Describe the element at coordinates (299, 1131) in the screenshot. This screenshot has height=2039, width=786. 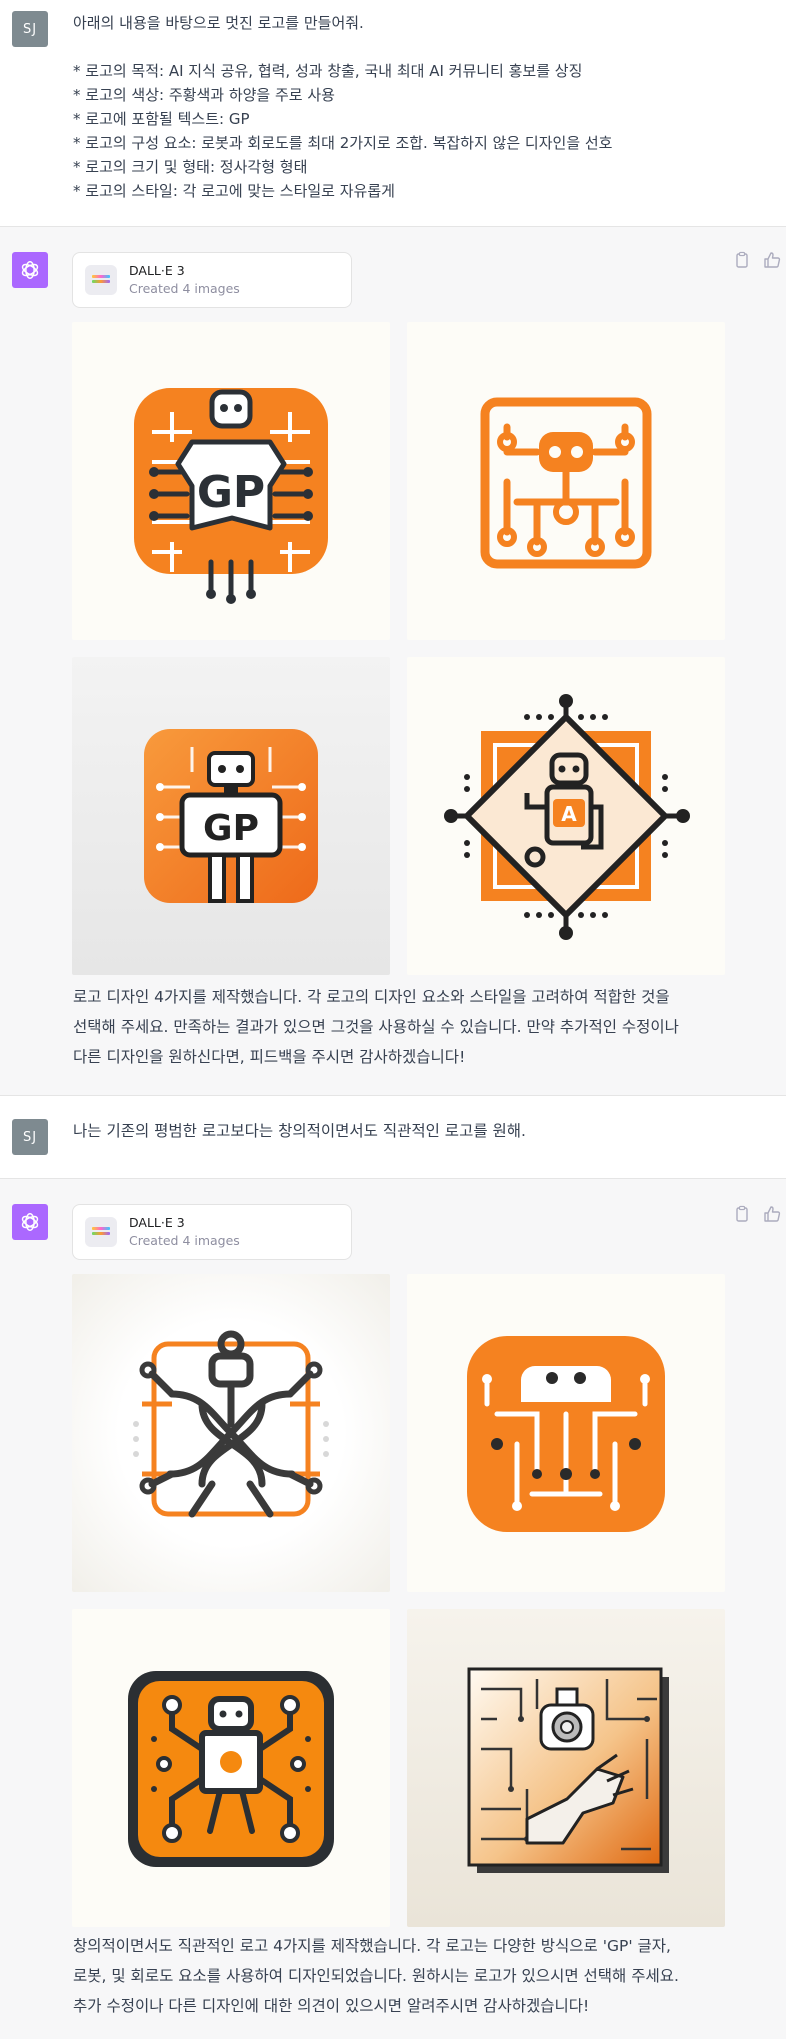
I see `message-line: 나는 기존의 평범한 로고보다는 창의적이면서도 직관적인 로고를 원해.` at that location.